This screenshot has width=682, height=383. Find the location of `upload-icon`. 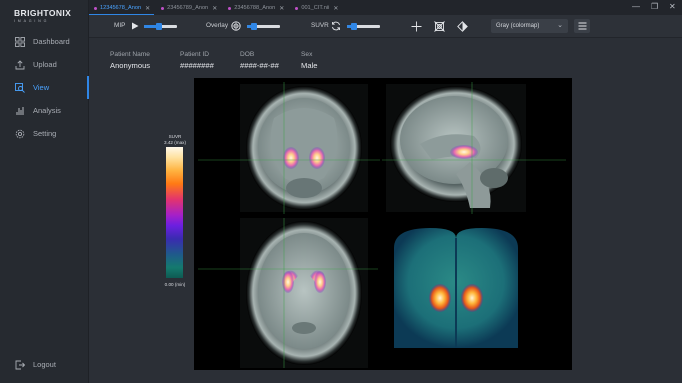

upload-icon is located at coordinates (19, 64).